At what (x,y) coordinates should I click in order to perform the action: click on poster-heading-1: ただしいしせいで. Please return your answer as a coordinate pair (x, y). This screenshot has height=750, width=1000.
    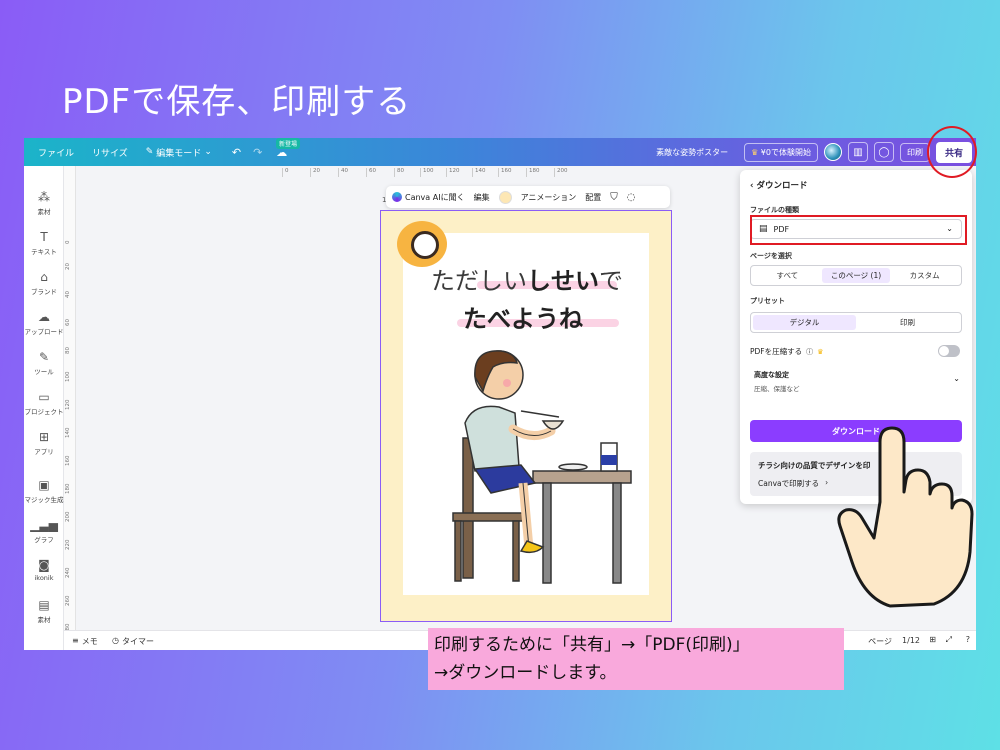
    Looking at the image, I should click on (527, 278).